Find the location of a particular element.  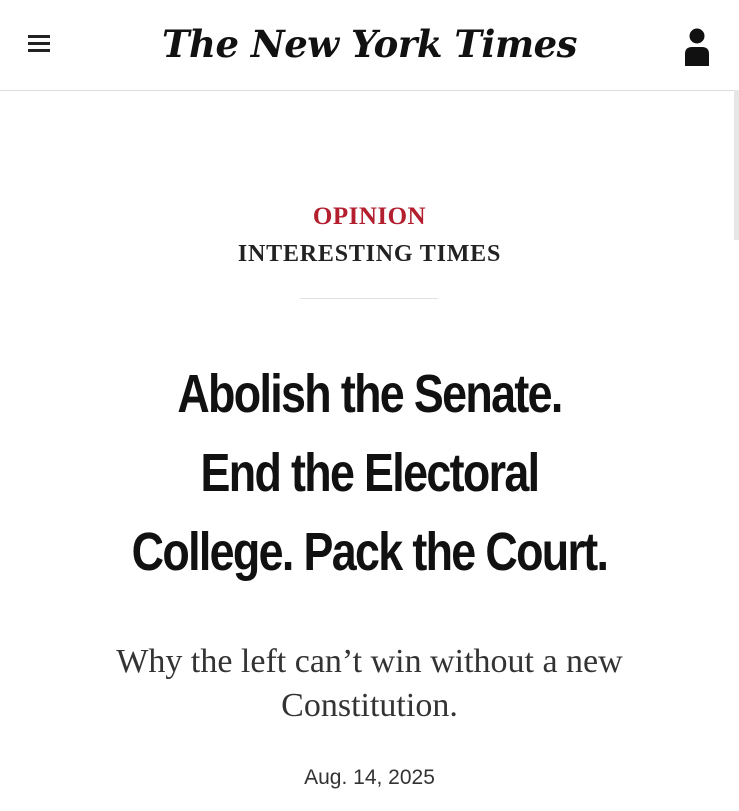

site-logo: The New York Times is located at coordinates (369, 44).